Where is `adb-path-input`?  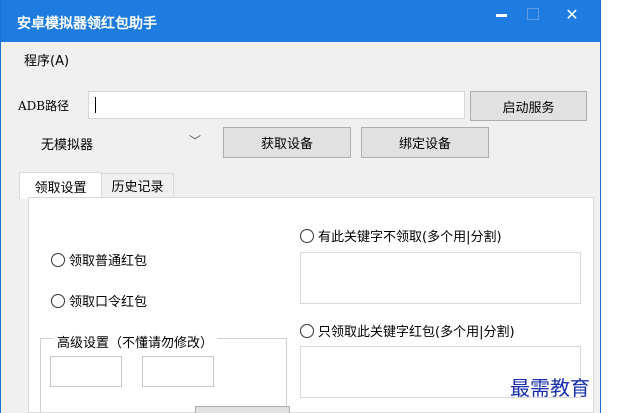 adb-path-input is located at coordinates (276, 105).